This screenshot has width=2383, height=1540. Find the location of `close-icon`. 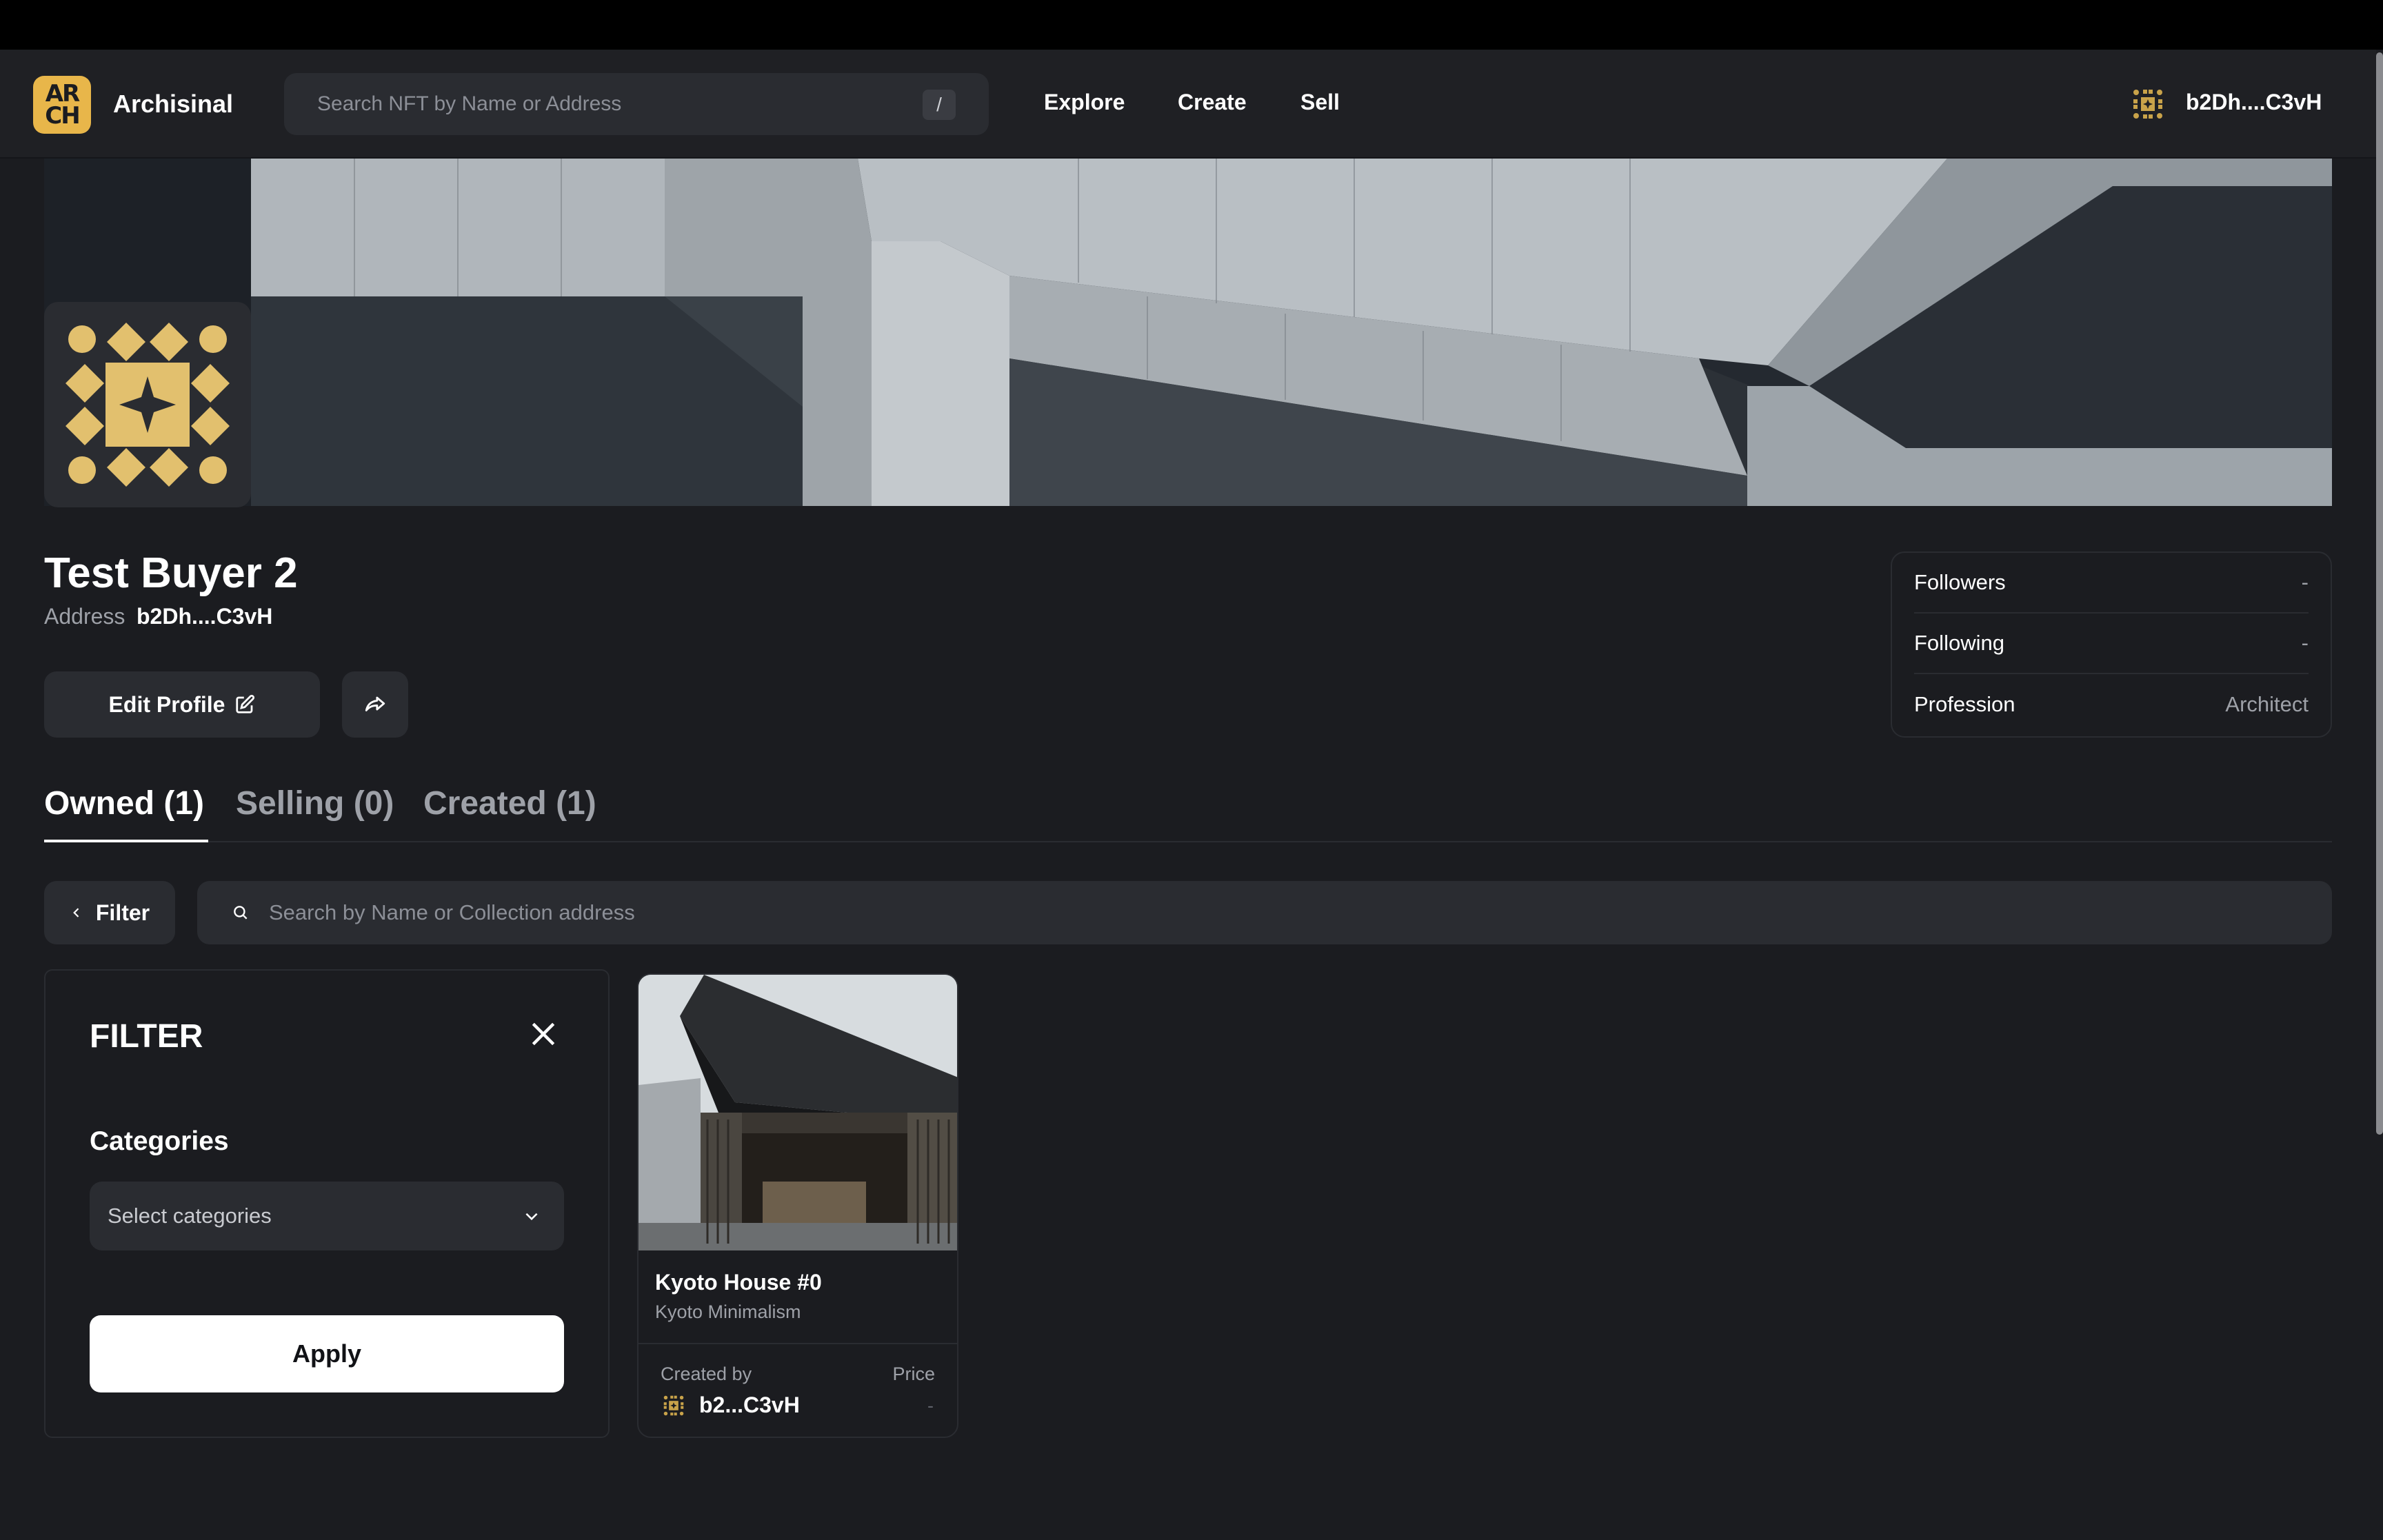

close-icon is located at coordinates (543, 1034).